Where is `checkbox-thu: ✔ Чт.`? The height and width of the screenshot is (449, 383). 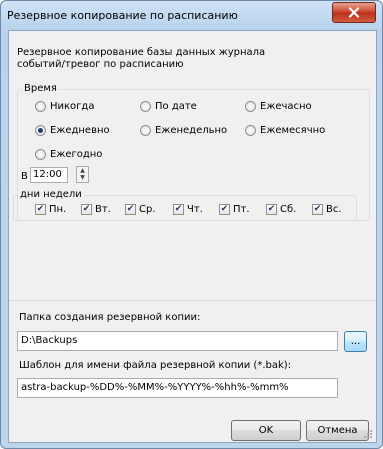
checkbox-thu: ✔ Чт. is located at coordinates (188, 209).